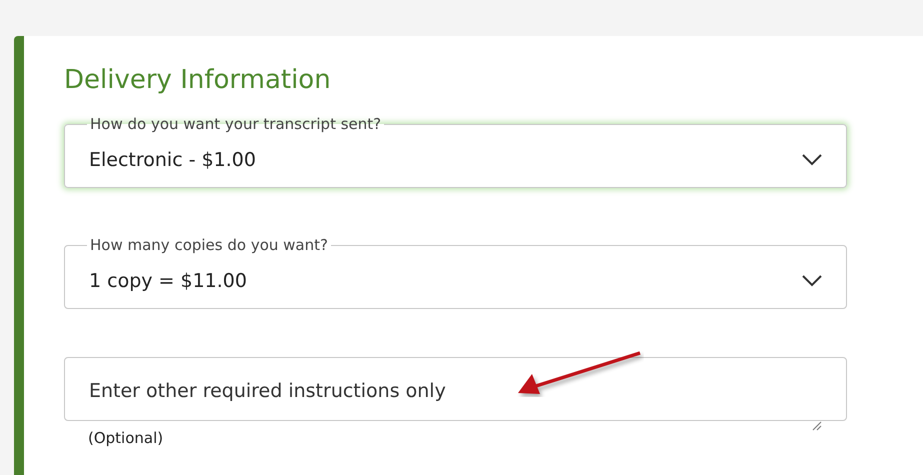 The height and width of the screenshot is (475, 923). I want to click on resize-handle-icon, so click(817, 426).